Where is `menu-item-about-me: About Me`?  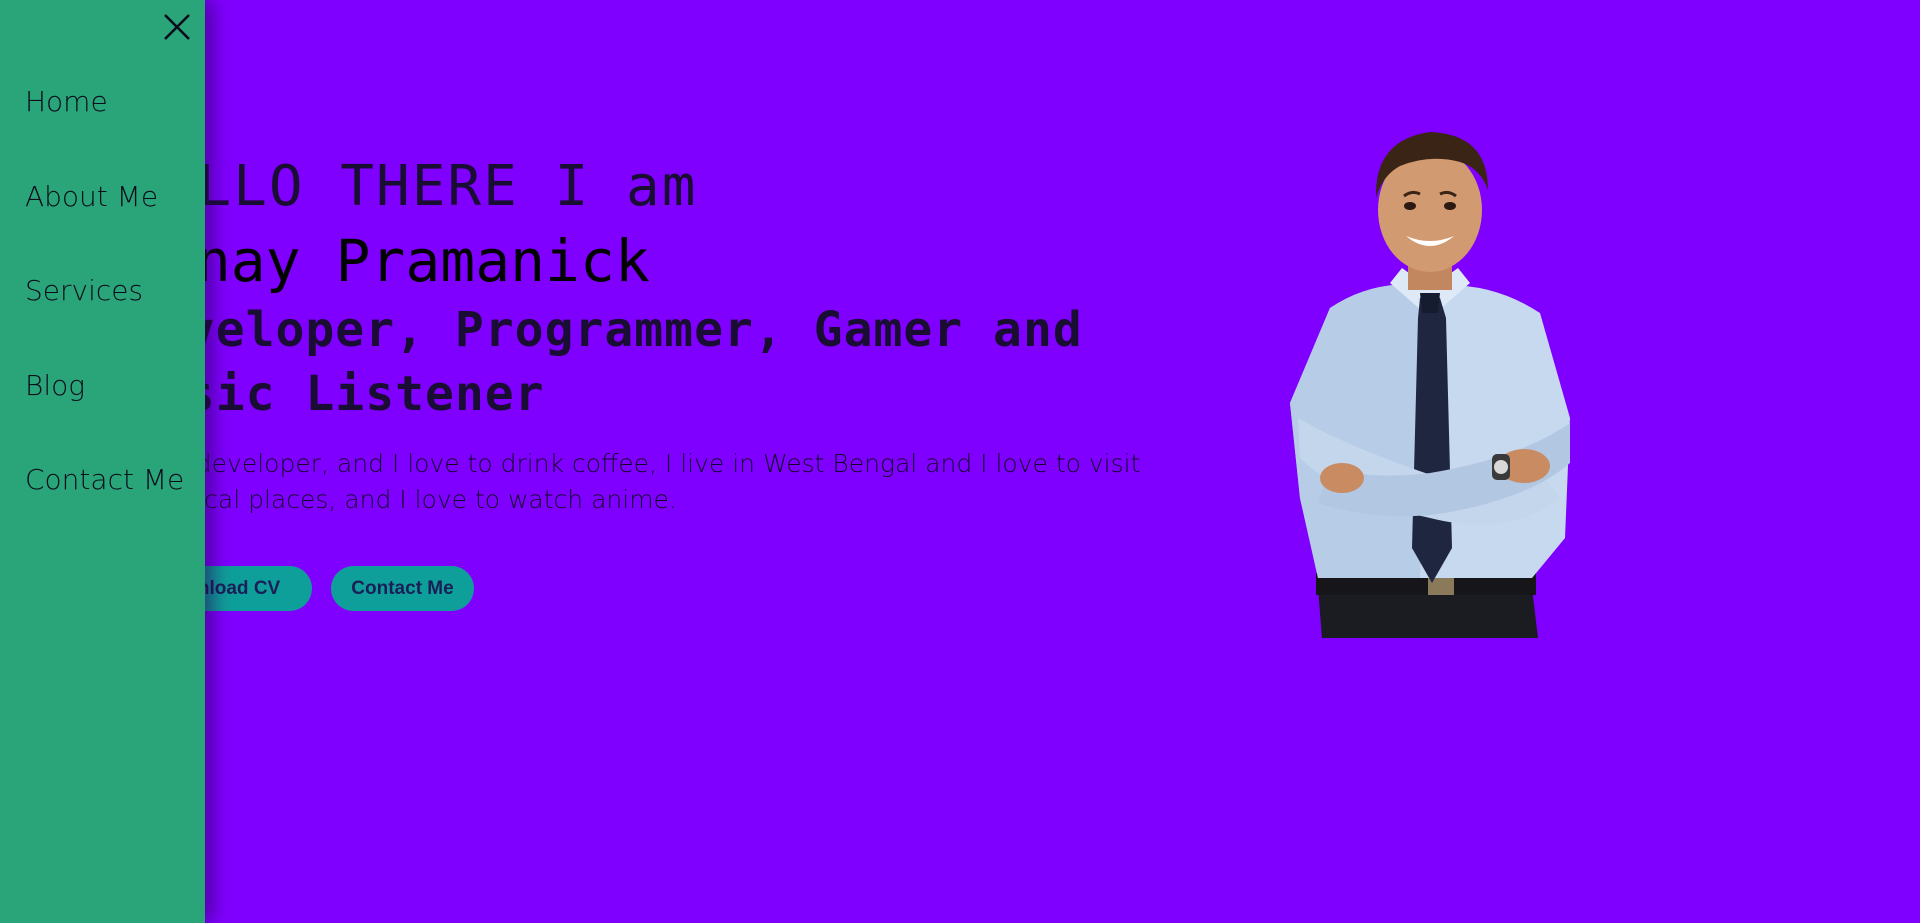 menu-item-about-me: About Me is located at coordinates (91, 196).